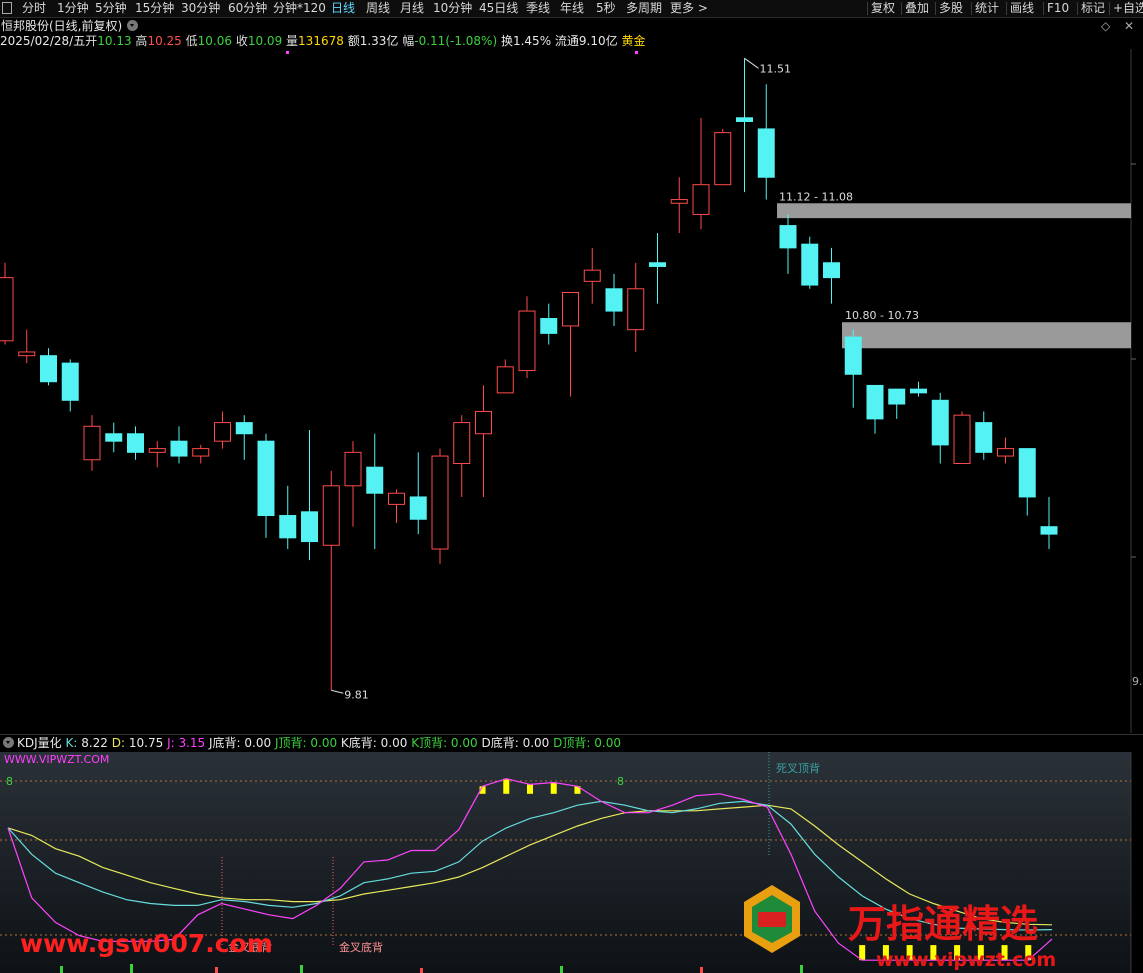 This screenshot has height=973, width=1143. Describe the element at coordinates (39, 743) in the screenshot. I see `indicator-name: KDJ量化` at that location.